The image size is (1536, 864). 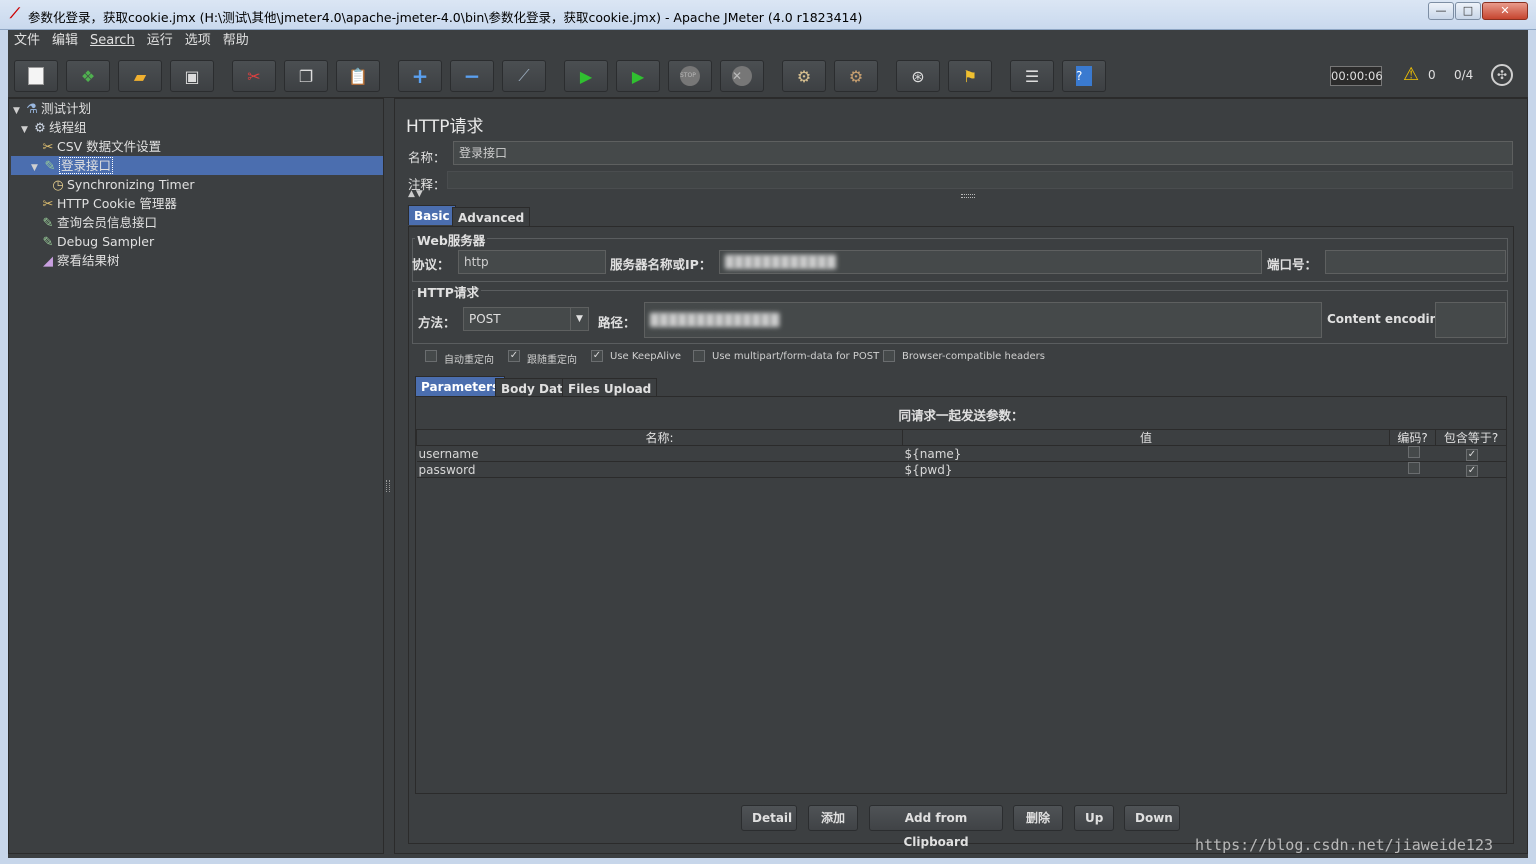 I want to click on split-pane-handle, so click(x=388, y=486).